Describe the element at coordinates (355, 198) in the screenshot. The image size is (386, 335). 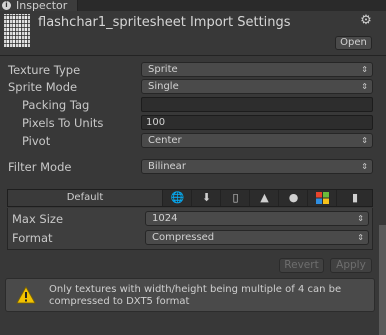
I see `windows-phone-icon: ▮` at that location.